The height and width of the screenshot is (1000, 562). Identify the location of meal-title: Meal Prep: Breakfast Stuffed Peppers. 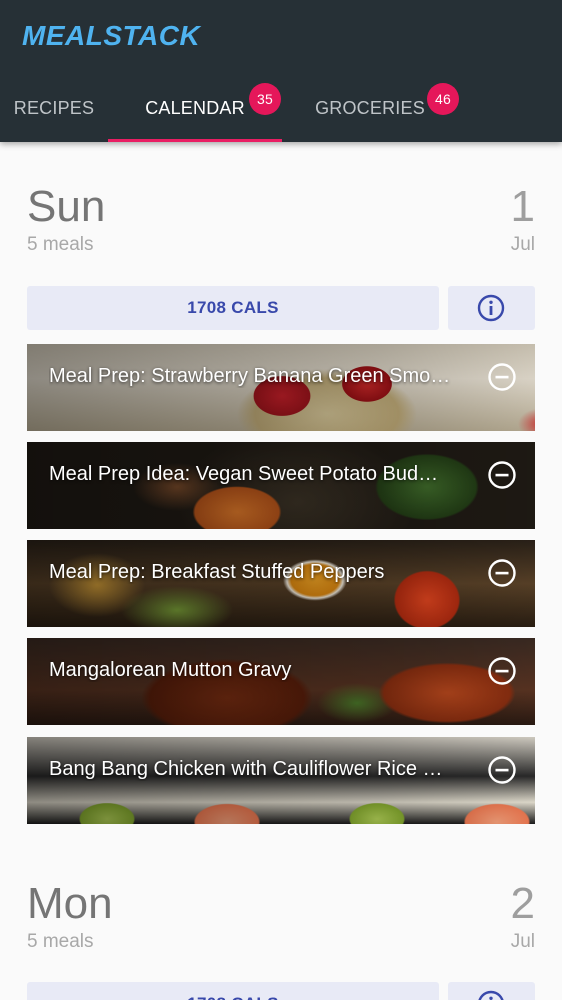
(217, 572).